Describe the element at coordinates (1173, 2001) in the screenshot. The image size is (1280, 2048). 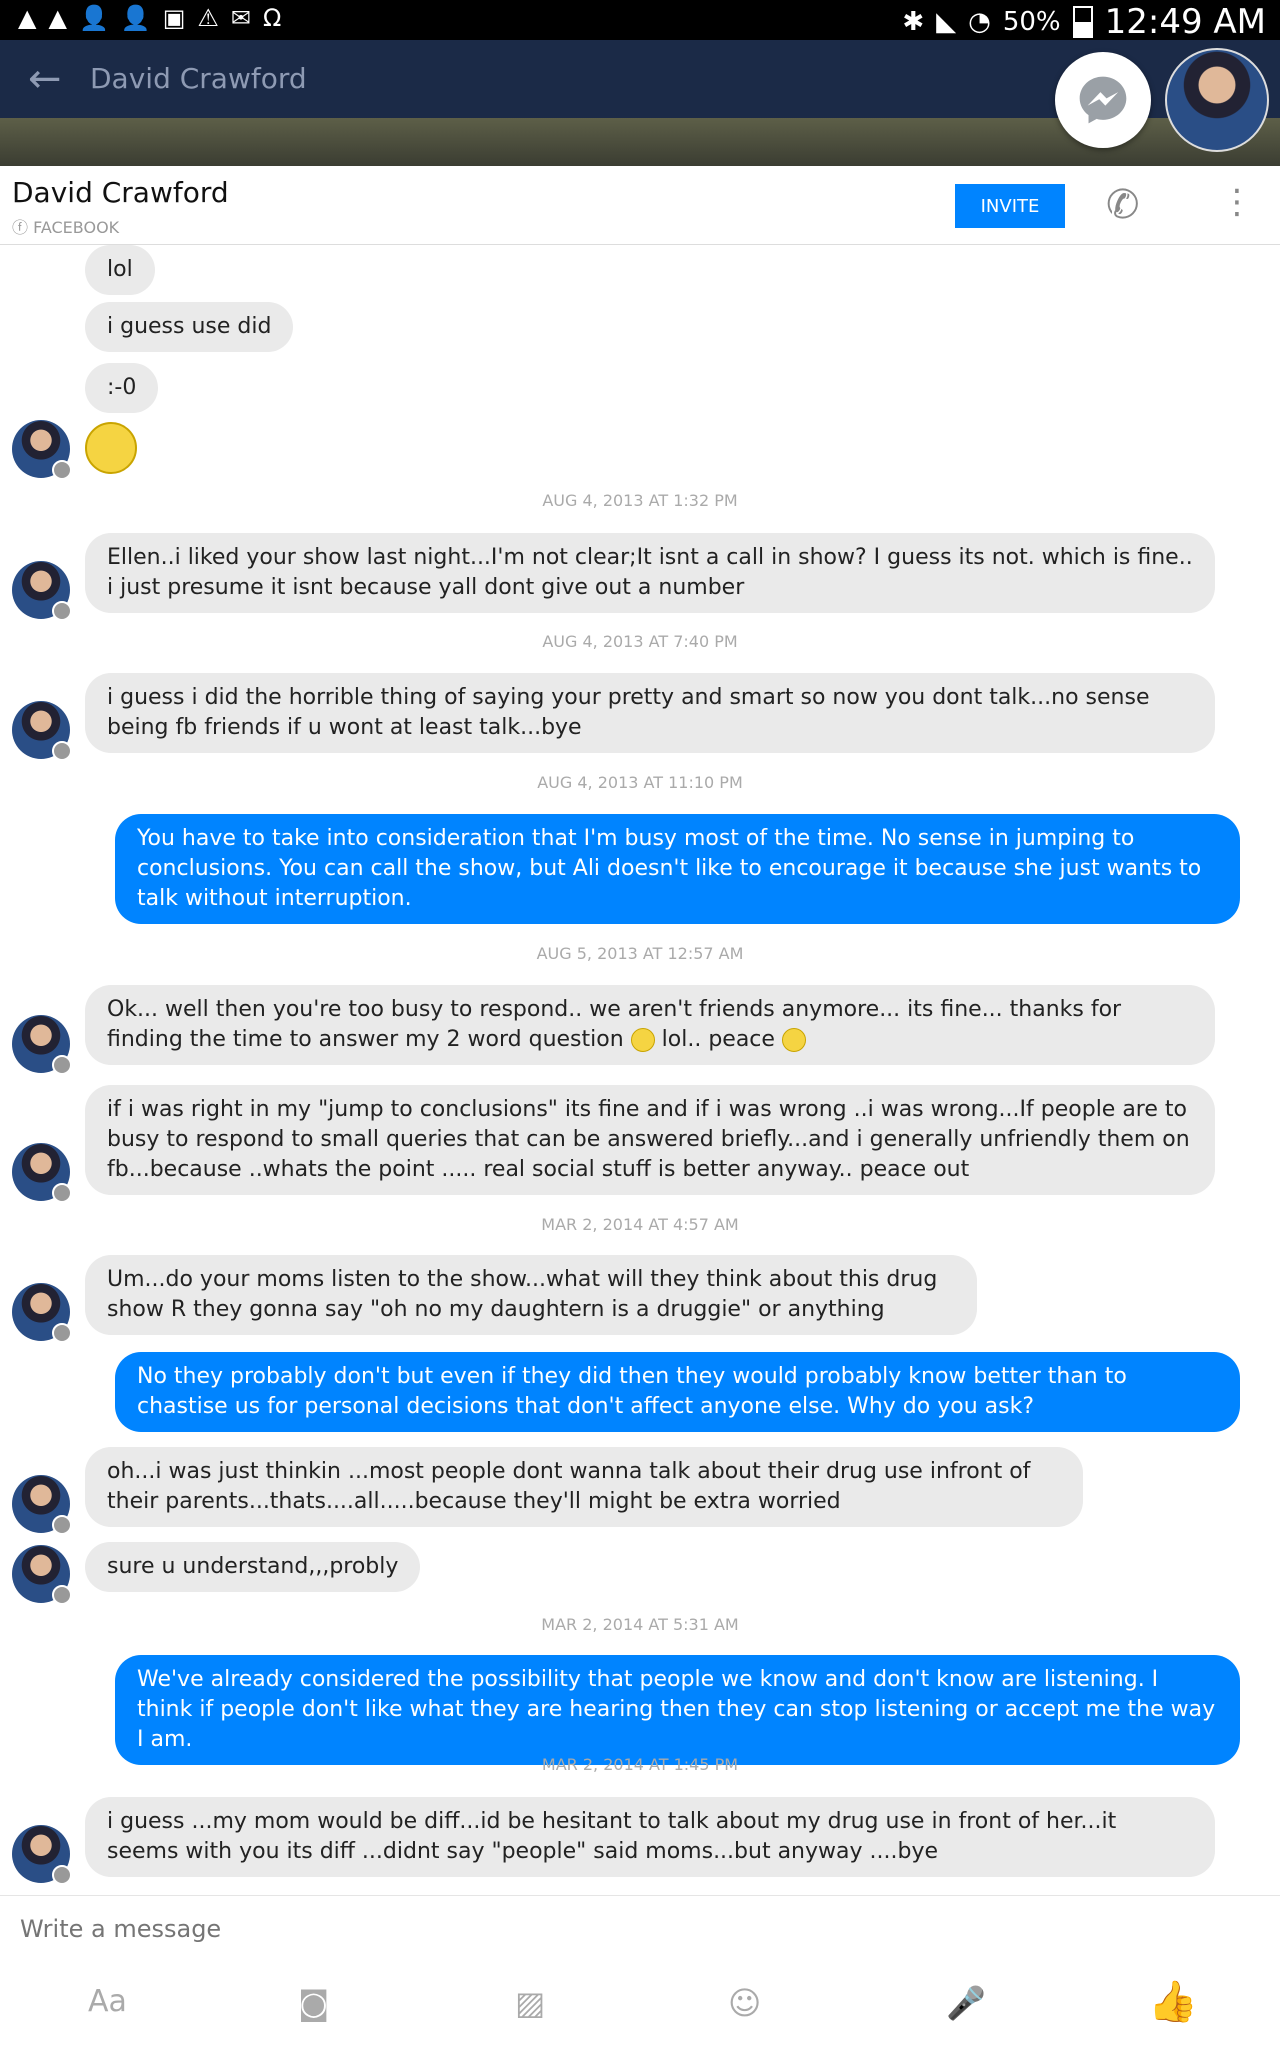
I see `thumbs-up-icon: 👍` at that location.